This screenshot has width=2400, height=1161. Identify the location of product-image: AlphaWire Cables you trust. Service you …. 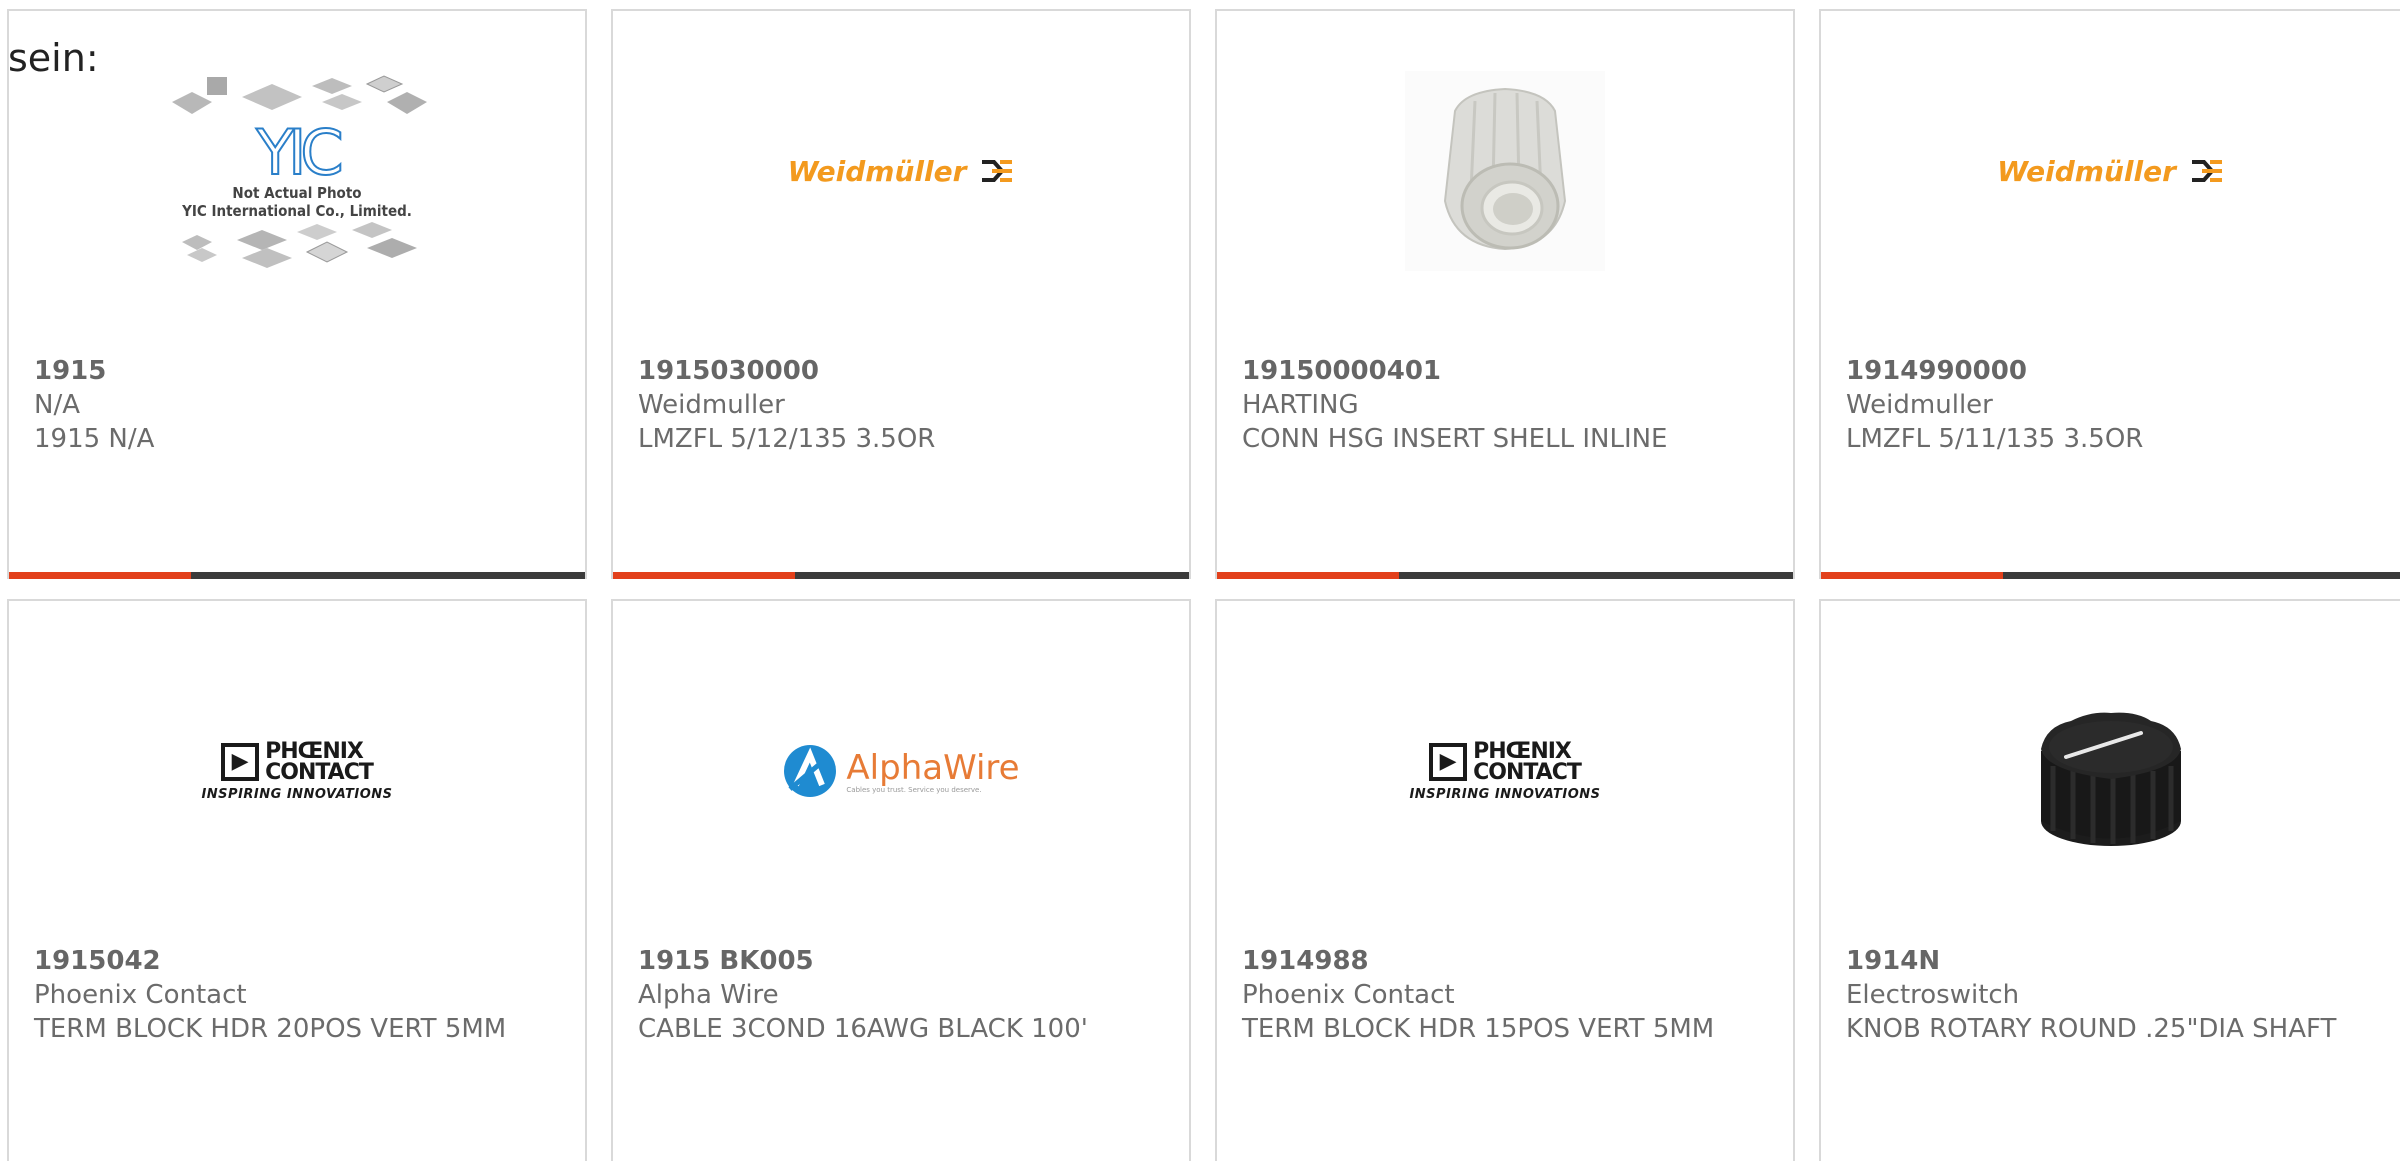
(901, 771).